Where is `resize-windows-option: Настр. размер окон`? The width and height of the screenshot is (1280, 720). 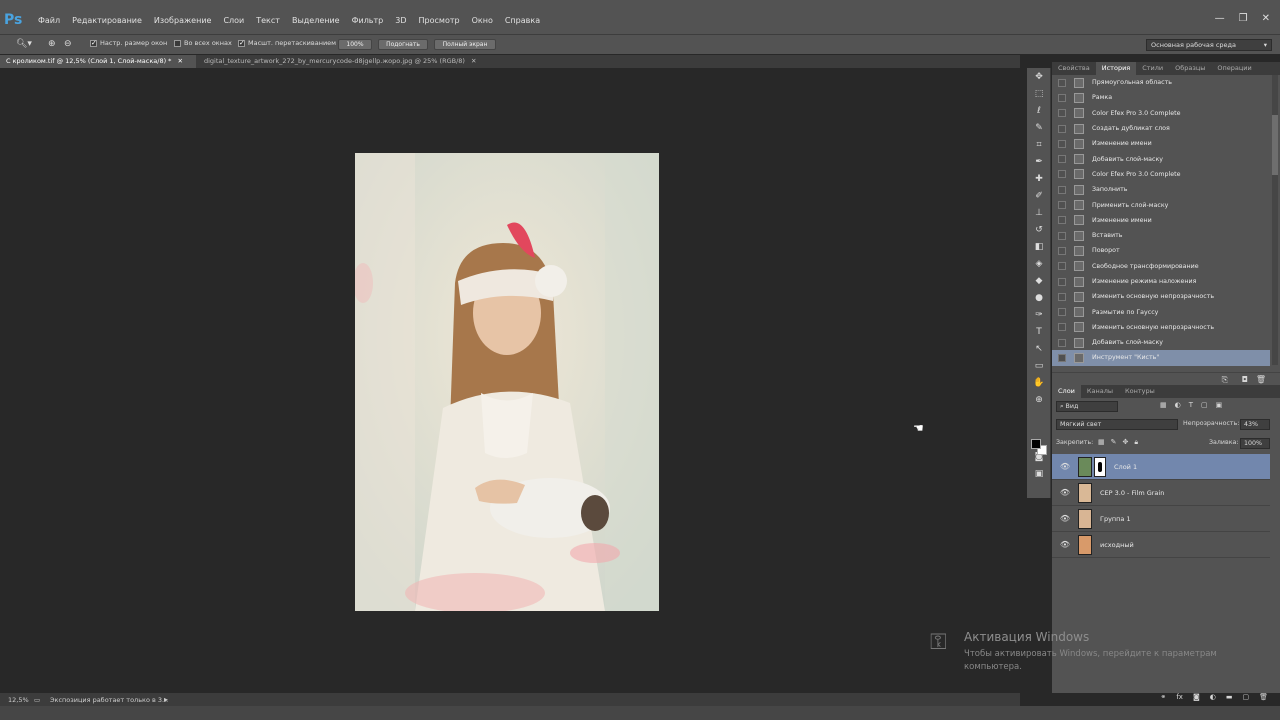 resize-windows-option: Настр. размер окон is located at coordinates (128, 43).